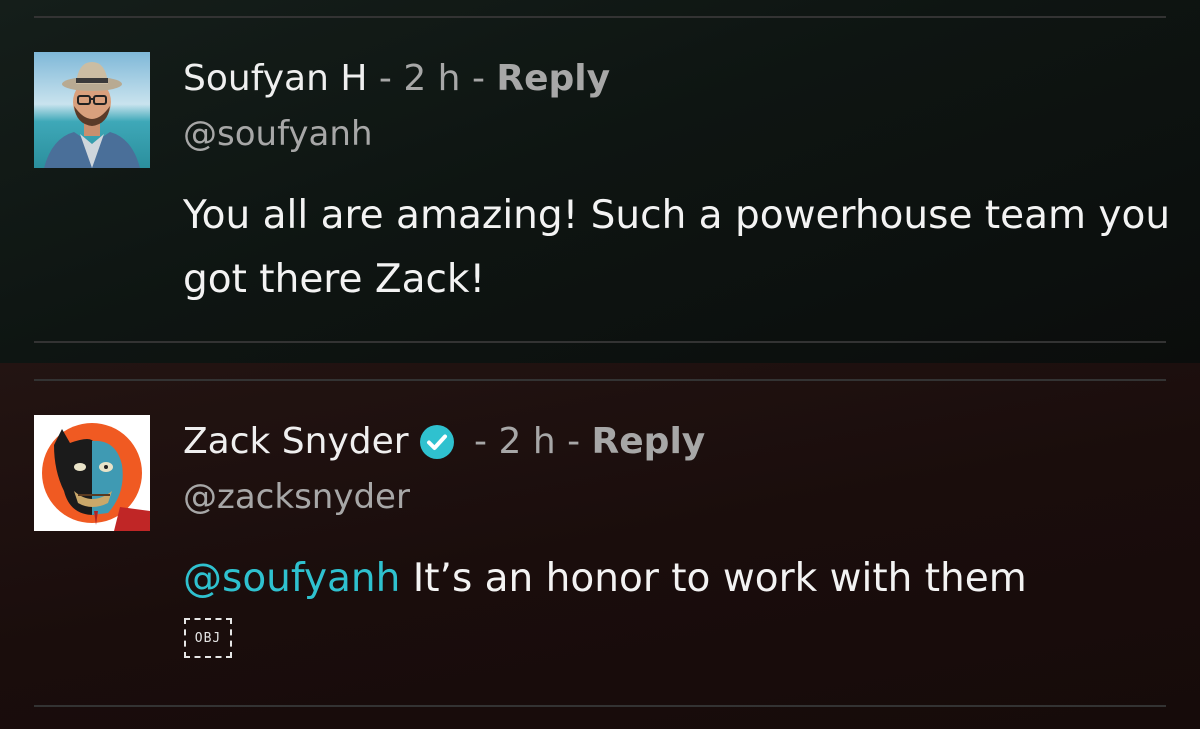  Describe the element at coordinates (92, 110) in the screenshot. I see `avatar-soufyan` at that location.